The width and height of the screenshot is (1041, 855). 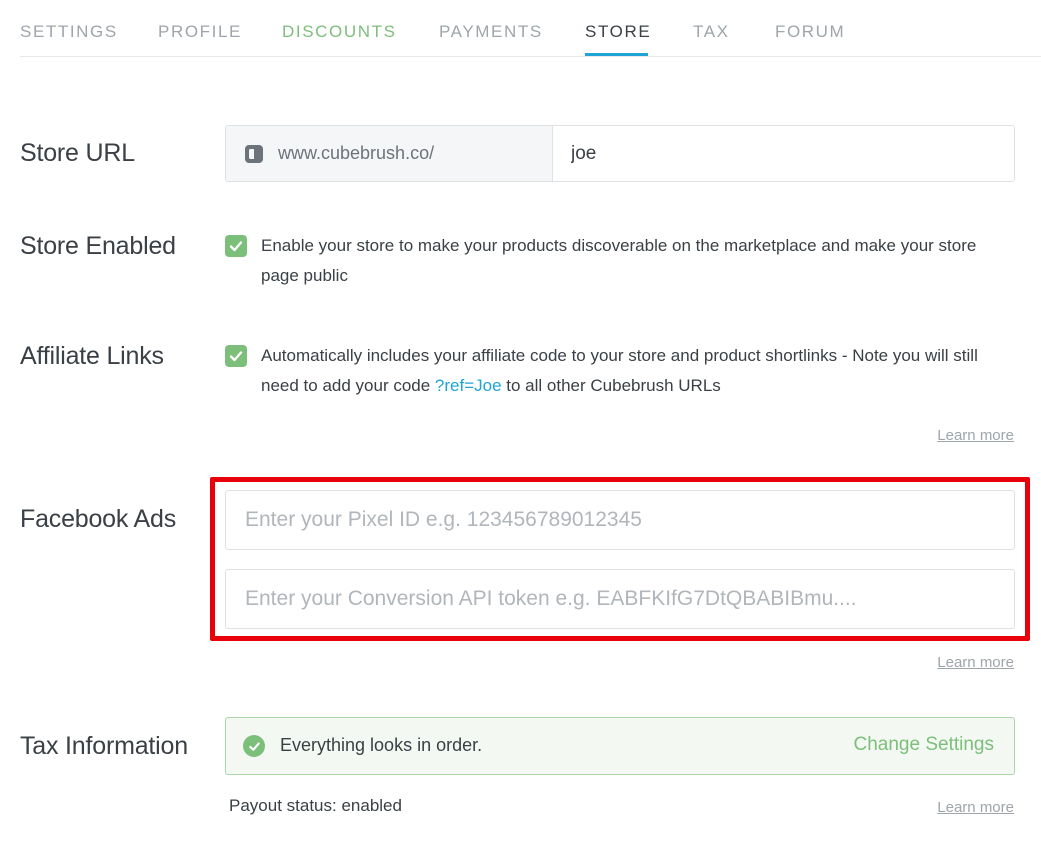 I want to click on affiliate-links-checkbox, so click(x=236, y=356).